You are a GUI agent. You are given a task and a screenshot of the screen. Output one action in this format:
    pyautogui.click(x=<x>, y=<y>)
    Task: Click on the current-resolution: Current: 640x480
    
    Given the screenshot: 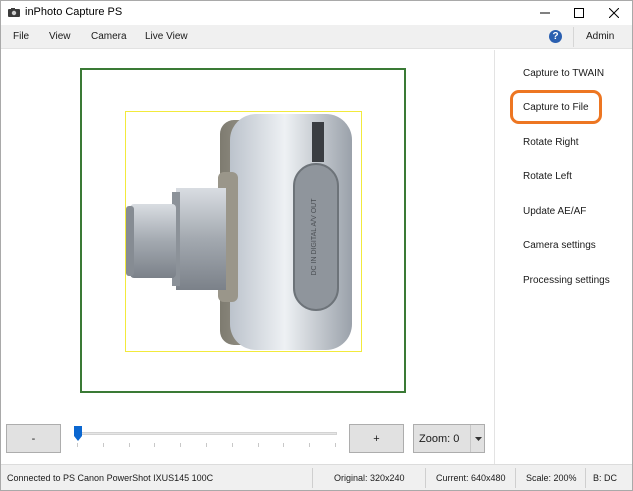 What is the action you would take?
    pyautogui.click(x=471, y=478)
    